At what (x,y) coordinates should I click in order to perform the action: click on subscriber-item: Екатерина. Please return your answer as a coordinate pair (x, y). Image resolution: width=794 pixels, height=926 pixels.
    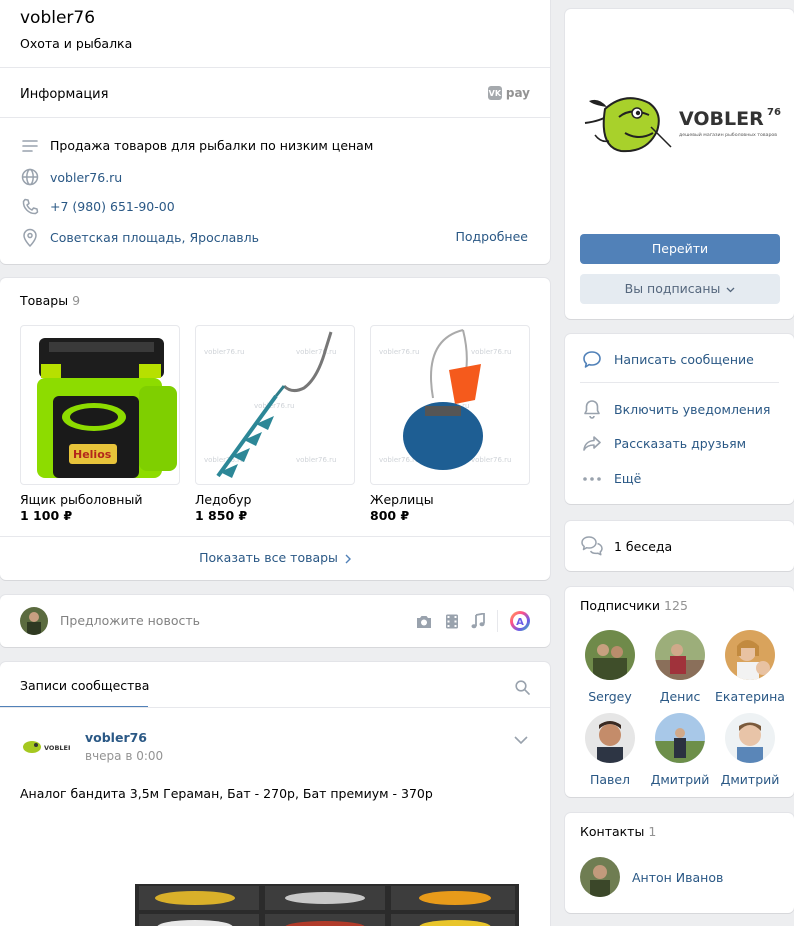
    Looking at the image, I should click on (750, 667).